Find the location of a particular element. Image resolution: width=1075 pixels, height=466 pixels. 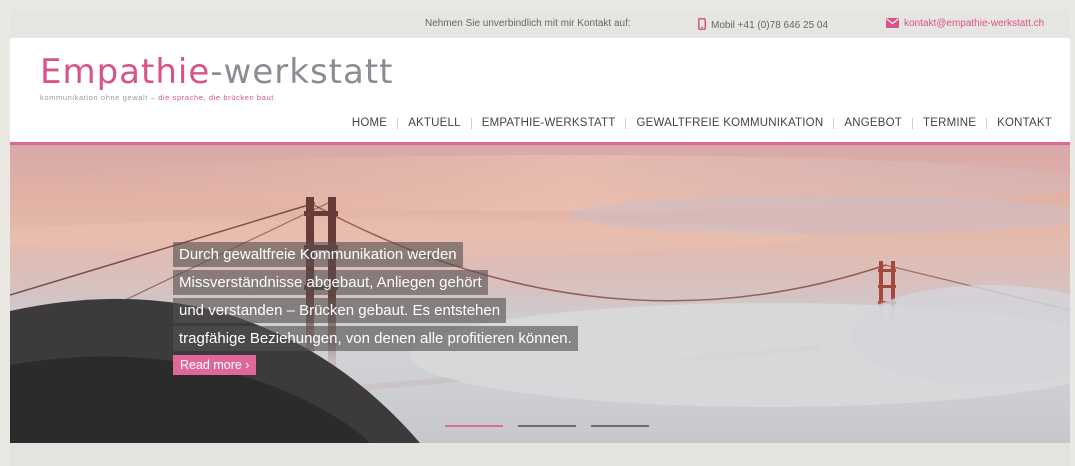

nav-item-kontakt: KONTAKT is located at coordinates (1024, 123).